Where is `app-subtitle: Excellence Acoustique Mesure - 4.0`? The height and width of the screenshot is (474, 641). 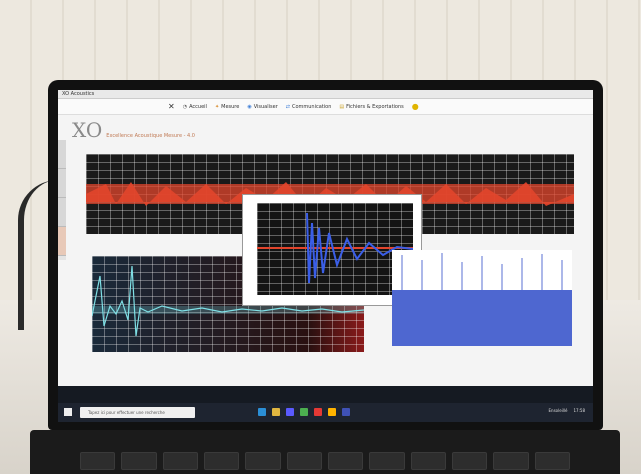 app-subtitle: Excellence Acoustique Mesure - 4.0 is located at coordinates (150, 136).